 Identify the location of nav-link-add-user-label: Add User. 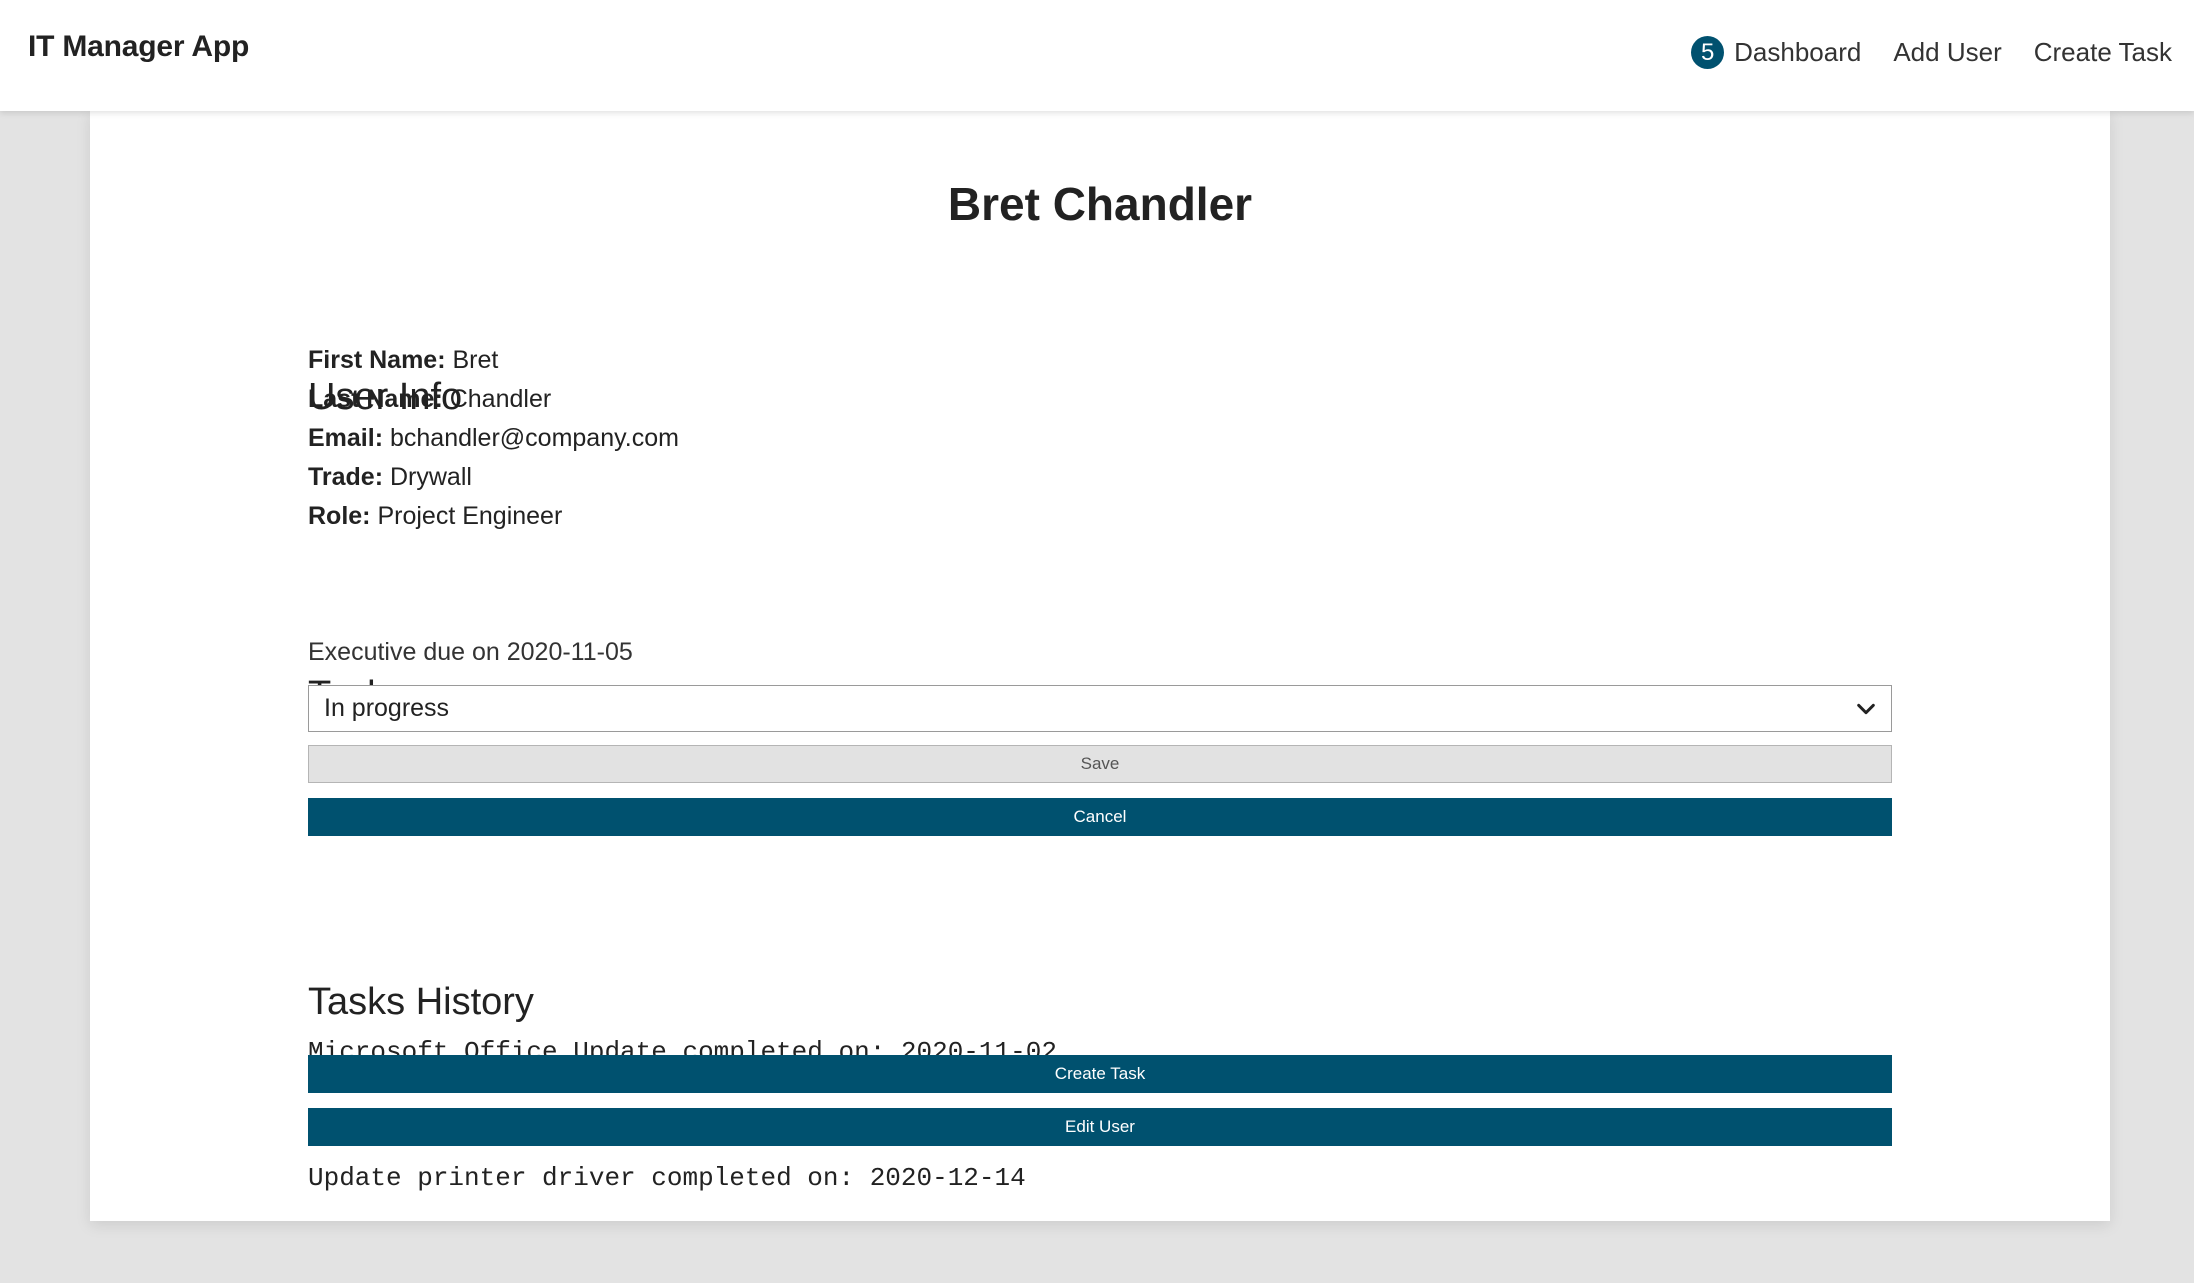
(1947, 52).